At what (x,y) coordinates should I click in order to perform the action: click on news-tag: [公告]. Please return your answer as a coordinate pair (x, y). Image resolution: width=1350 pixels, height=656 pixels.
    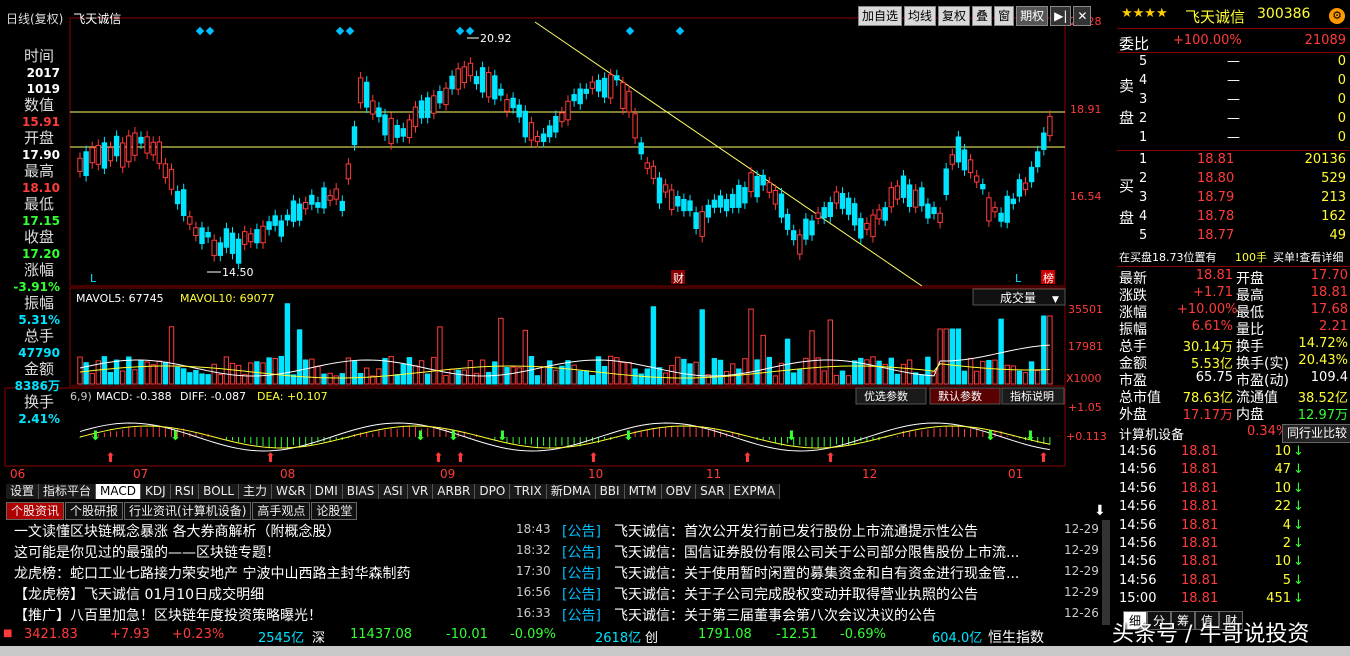
    Looking at the image, I should click on (581, 574).